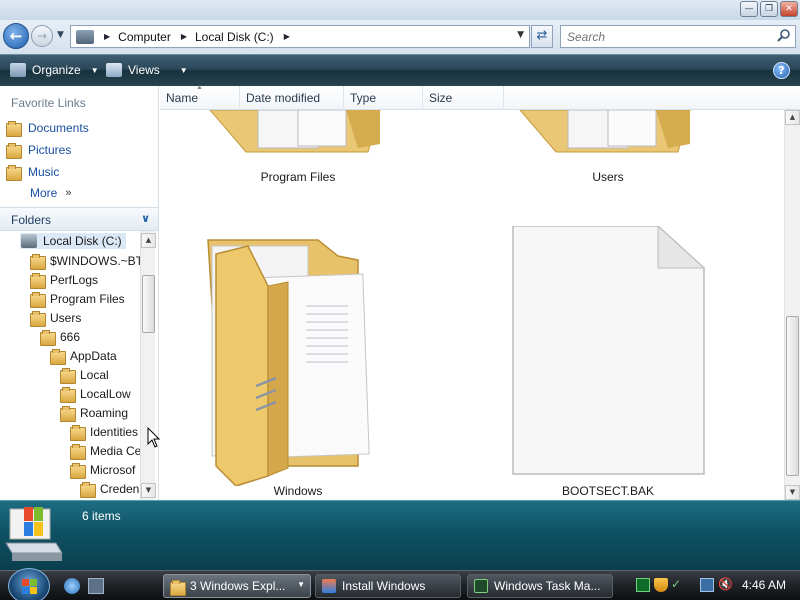  Describe the element at coordinates (95, 394) in the screenshot. I see `tree-item-locallow: LocalLow` at that location.